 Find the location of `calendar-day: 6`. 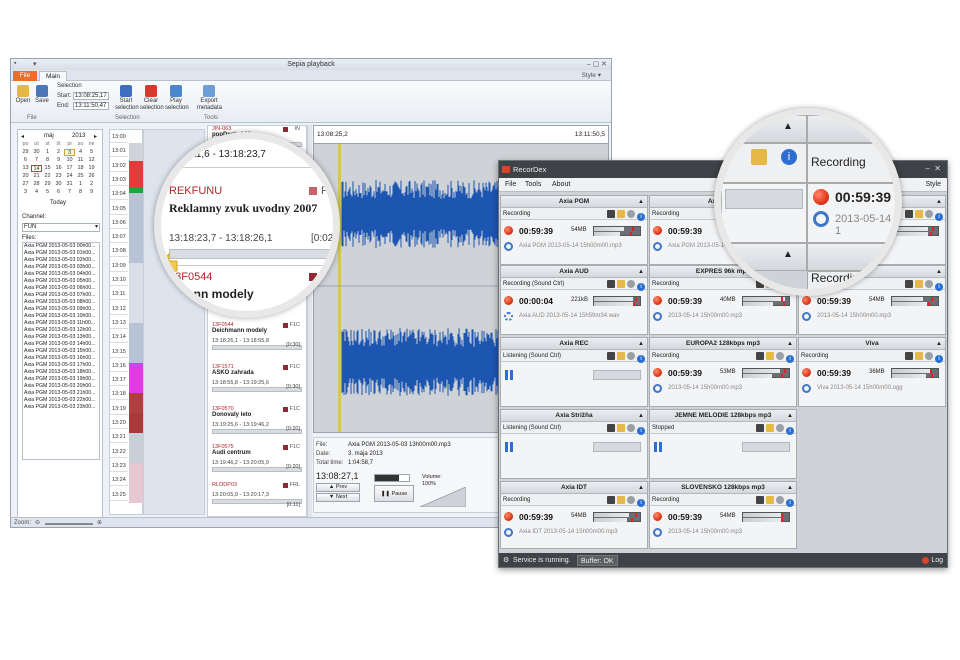

calendar-day: 6 is located at coordinates (25, 160).